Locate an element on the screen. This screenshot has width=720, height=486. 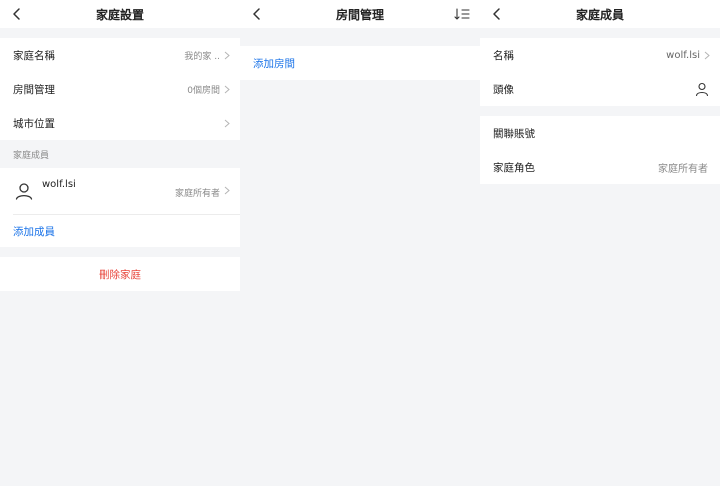
member-row: wolf.lsi 家庭所有者 is located at coordinates (120, 191).